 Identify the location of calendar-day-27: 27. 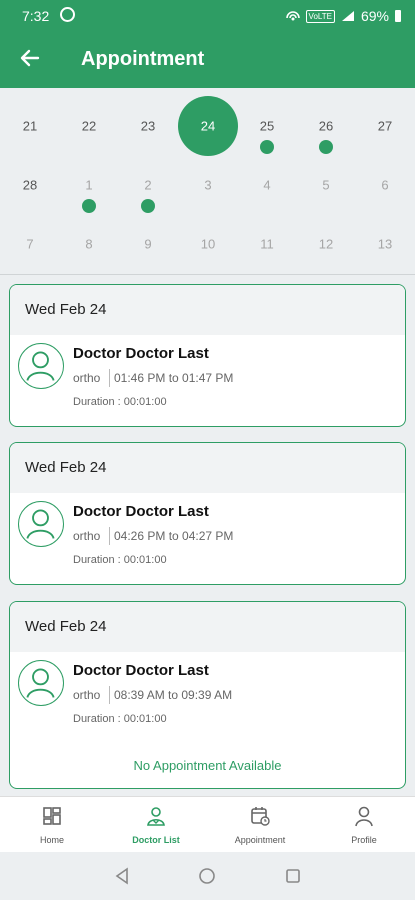
(385, 125).